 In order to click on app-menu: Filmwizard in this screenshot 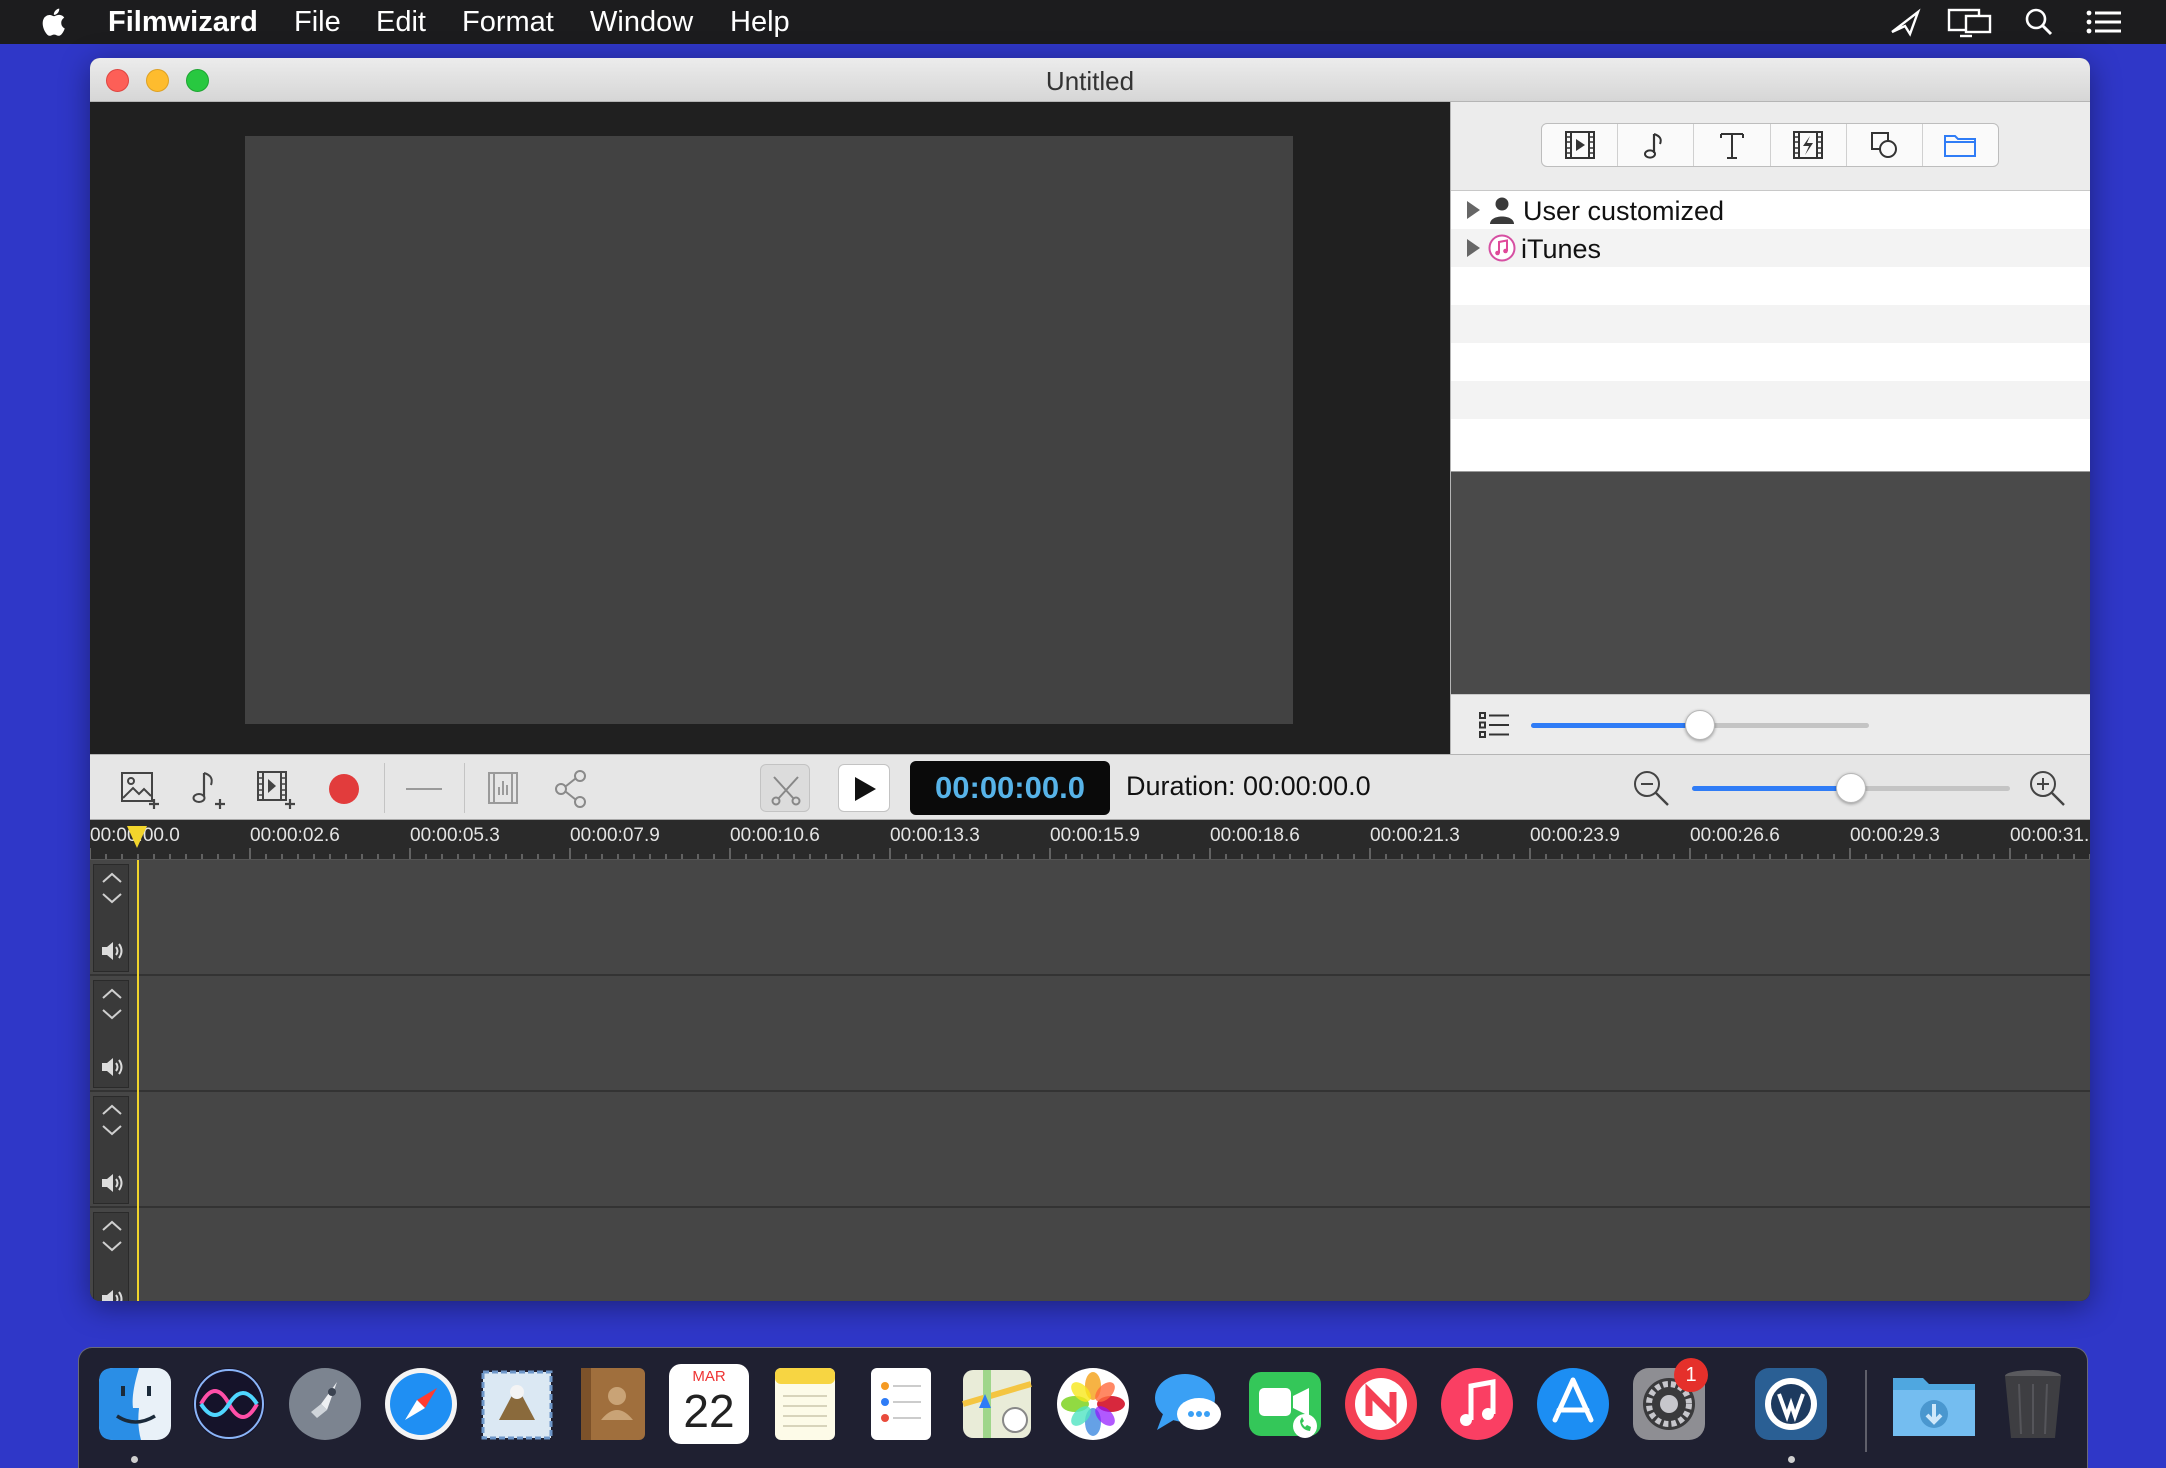, I will do `click(183, 22)`.